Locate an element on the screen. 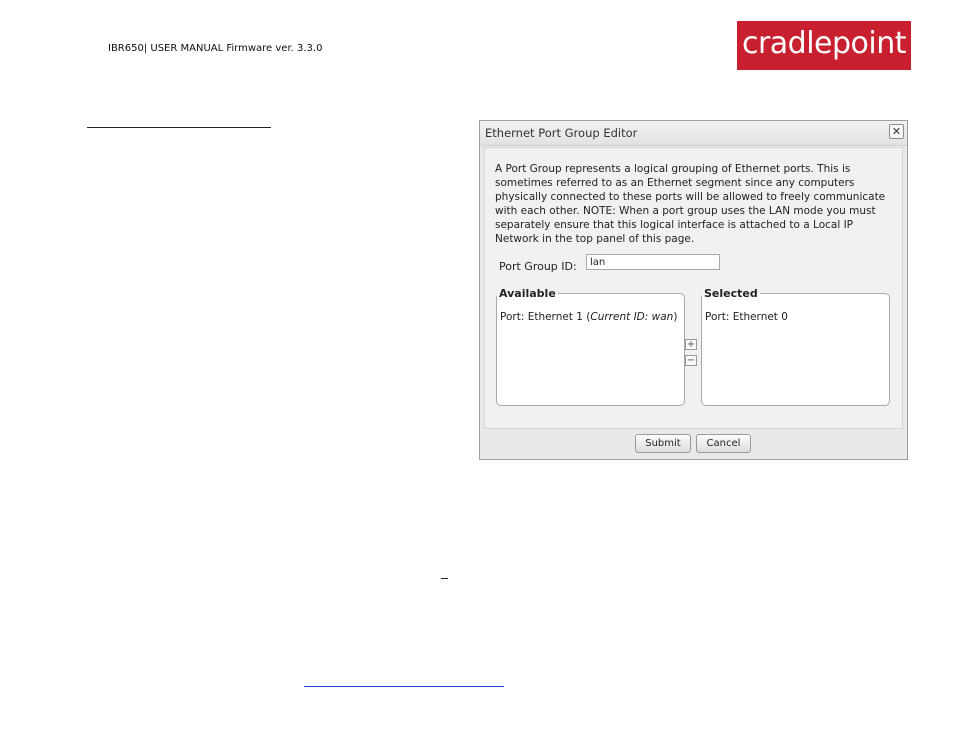  cradlepoint-logo: cradlepoint is located at coordinates (824, 45).